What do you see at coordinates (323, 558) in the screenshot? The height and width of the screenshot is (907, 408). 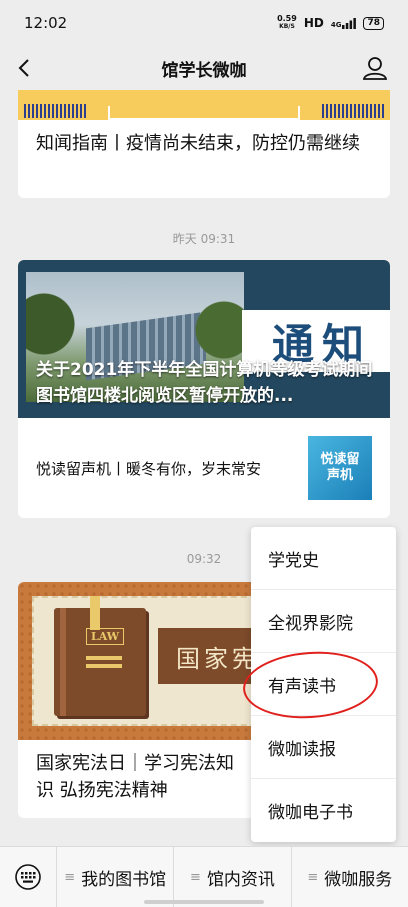 I see `submenu-item-party-history: 学党史` at bounding box center [323, 558].